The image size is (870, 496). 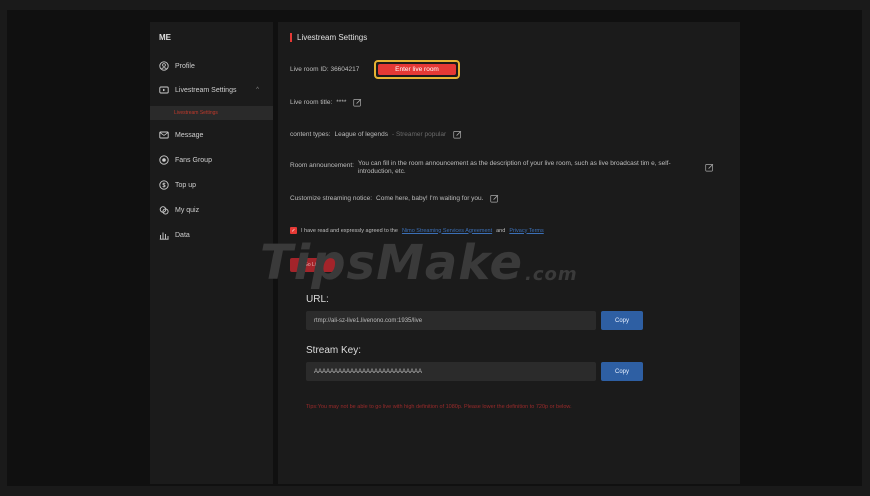 I want to click on coin-icon, so click(x=164, y=185).